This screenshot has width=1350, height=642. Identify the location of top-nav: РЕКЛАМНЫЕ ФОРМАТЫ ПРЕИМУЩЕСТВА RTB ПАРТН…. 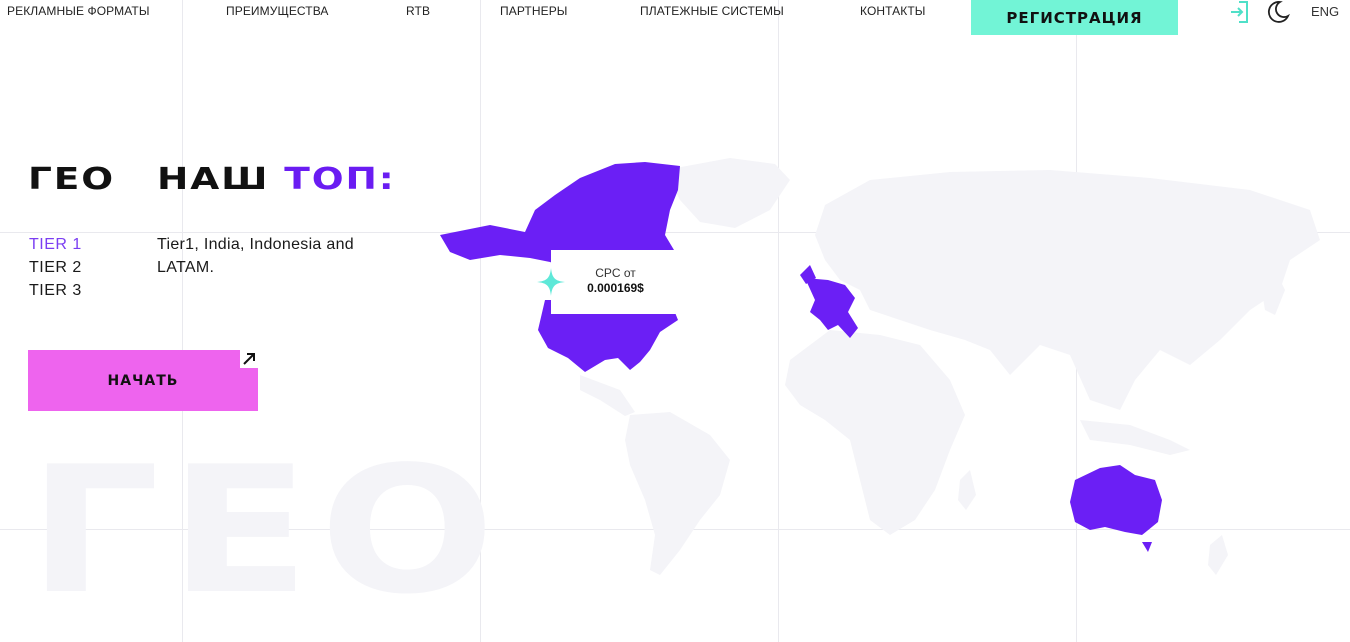
(675, 18).